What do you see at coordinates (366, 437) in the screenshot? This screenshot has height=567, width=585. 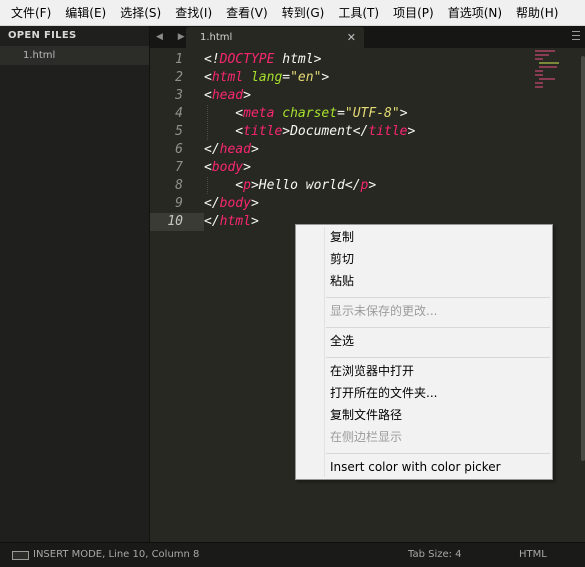 I see `ctx-reveal-in-sidebar: 在侧边栏显示` at bounding box center [366, 437].